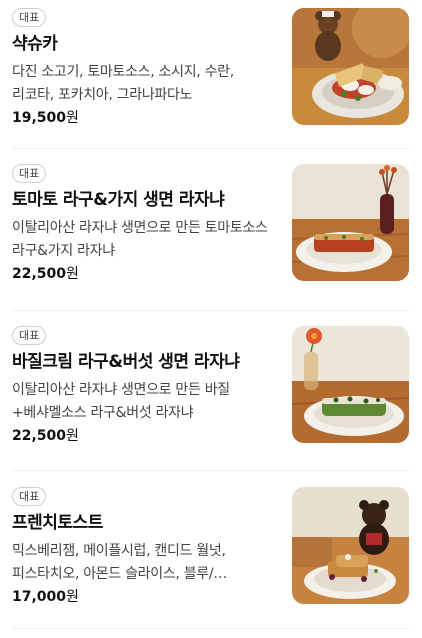 The height and width of the screenshot is (638, 422). I want to click on menu-item-price: 17,000원, so click(45, 597).